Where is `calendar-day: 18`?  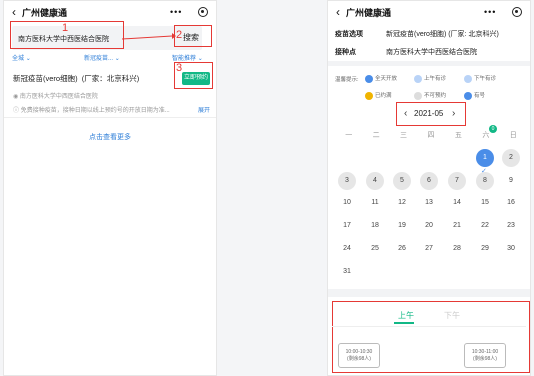
calendar-day: 18 is located at coordinates (375, 226).